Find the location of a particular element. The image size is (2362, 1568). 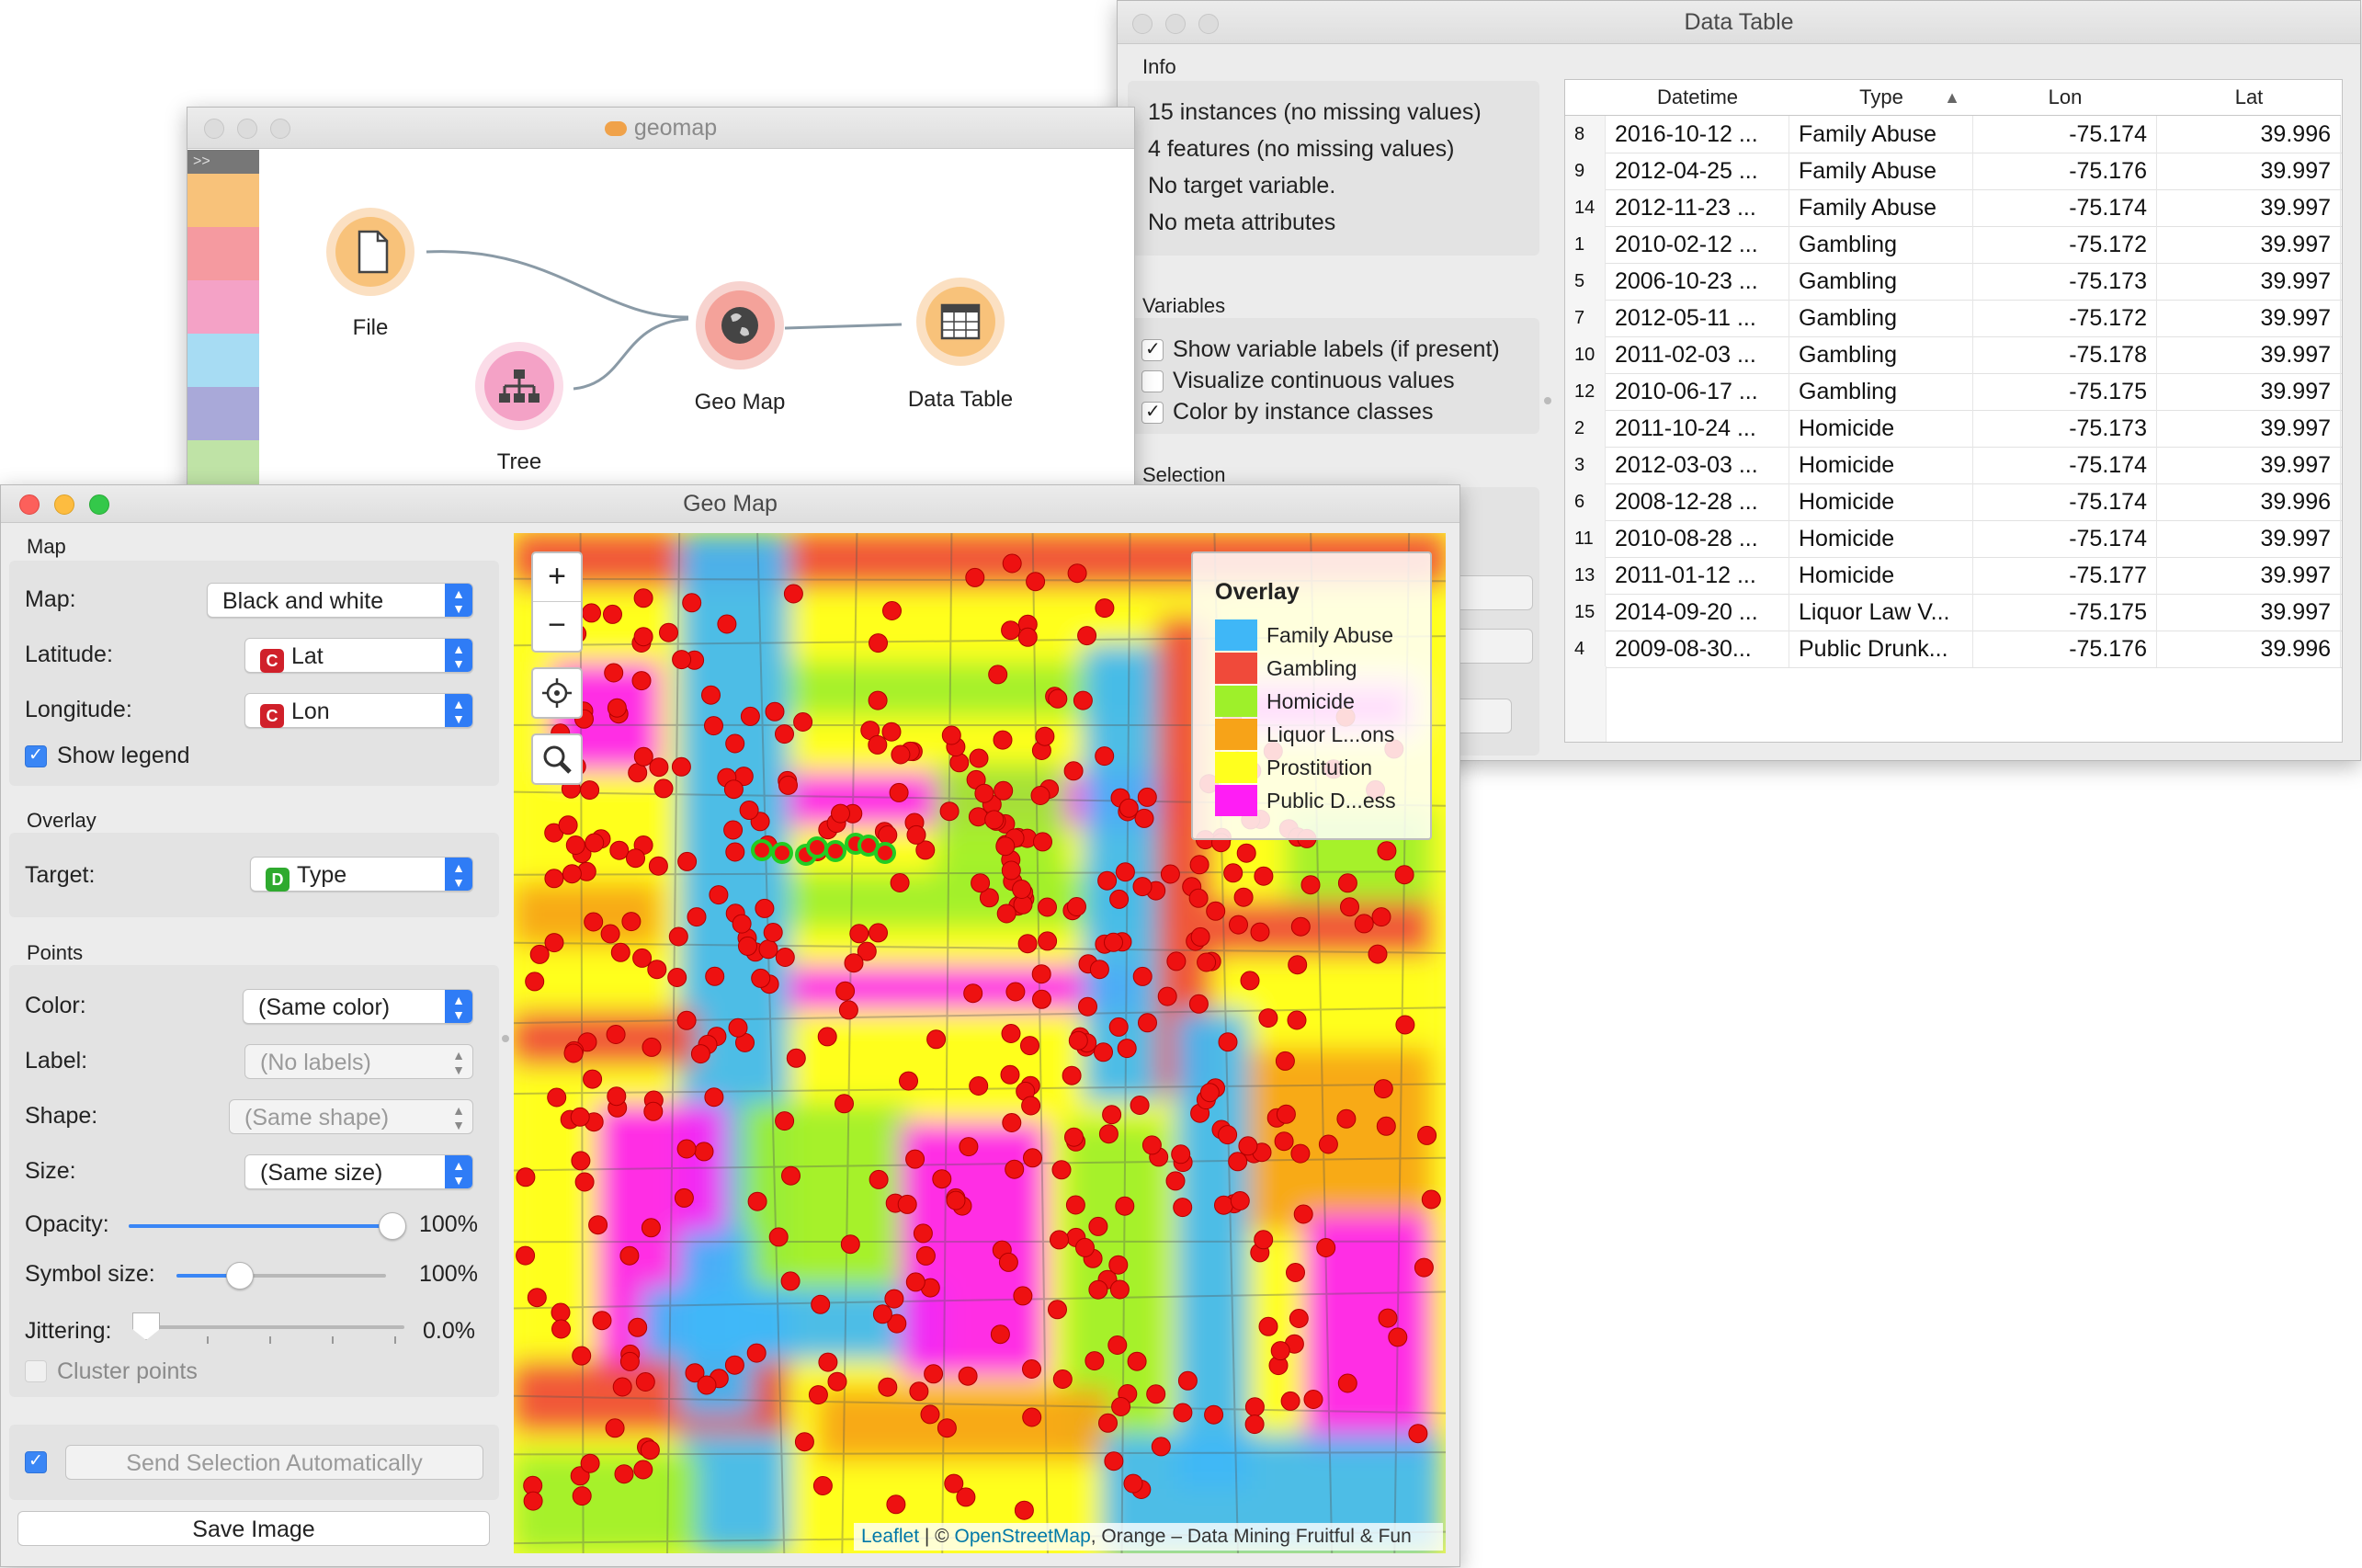

latitude-label: Latitude: is located at coordinates (69, 654).